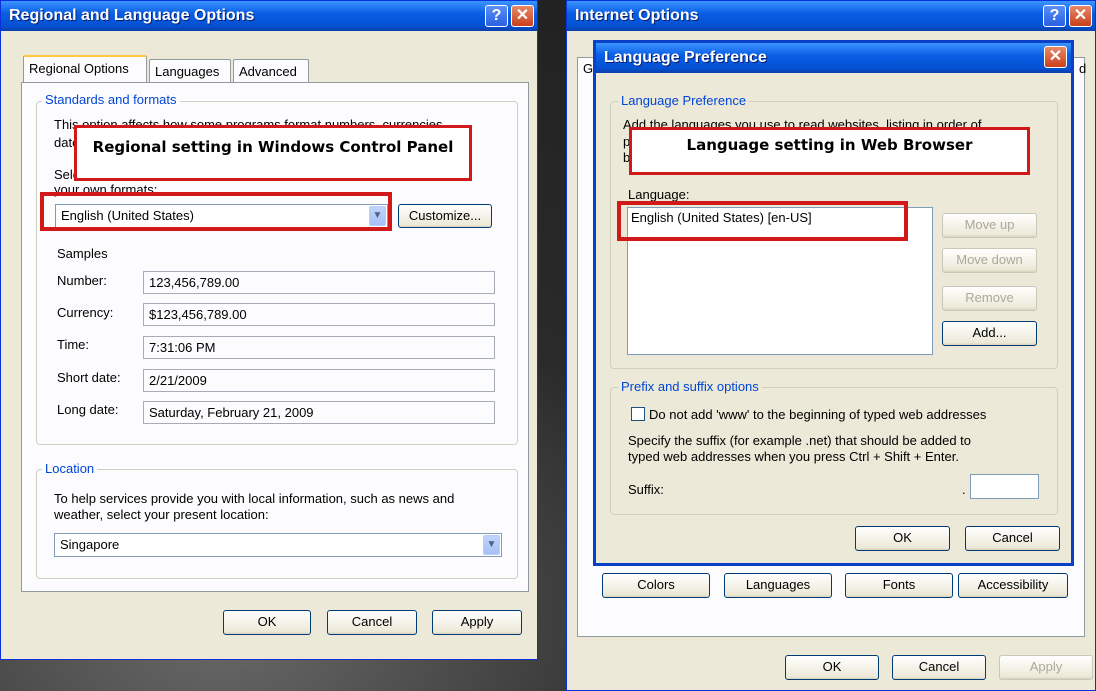 The width and height of the screenshot is (1096, 691). I want to click on sample-value-short-date: 2/21/2009, so click(319, 380).